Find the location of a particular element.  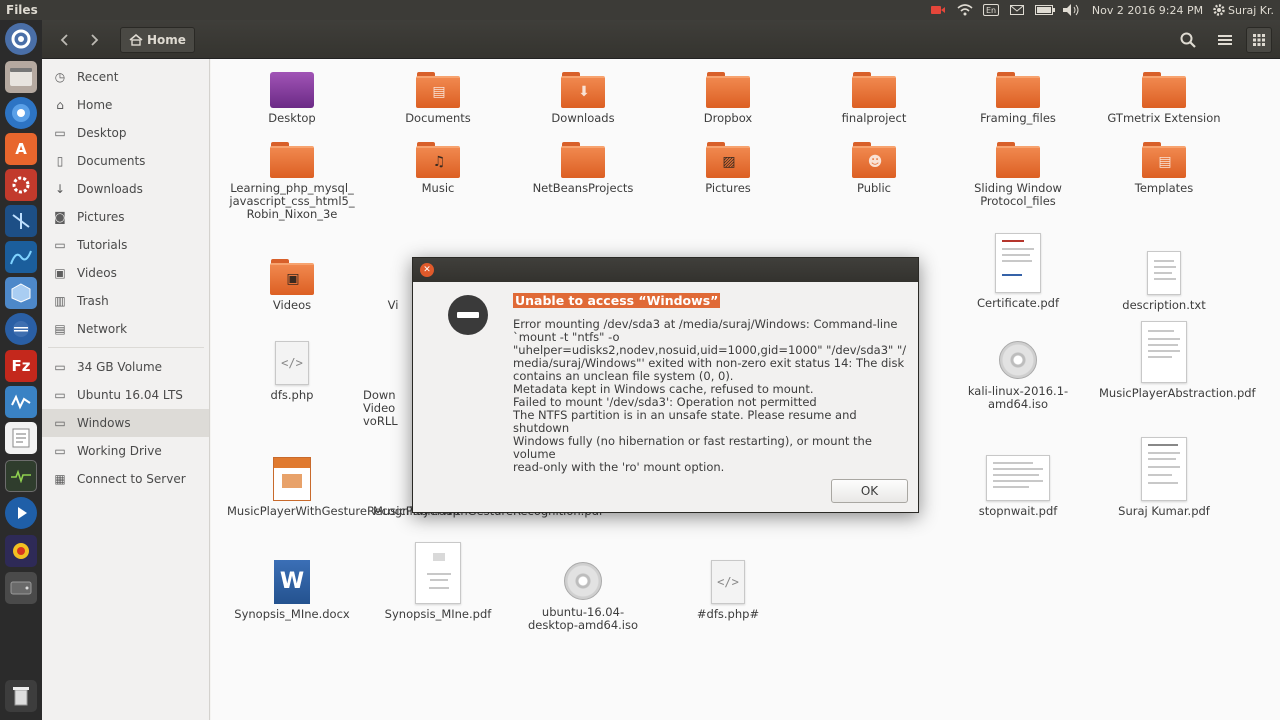

file-name: description.txt is located at coordinates (1164, 305).